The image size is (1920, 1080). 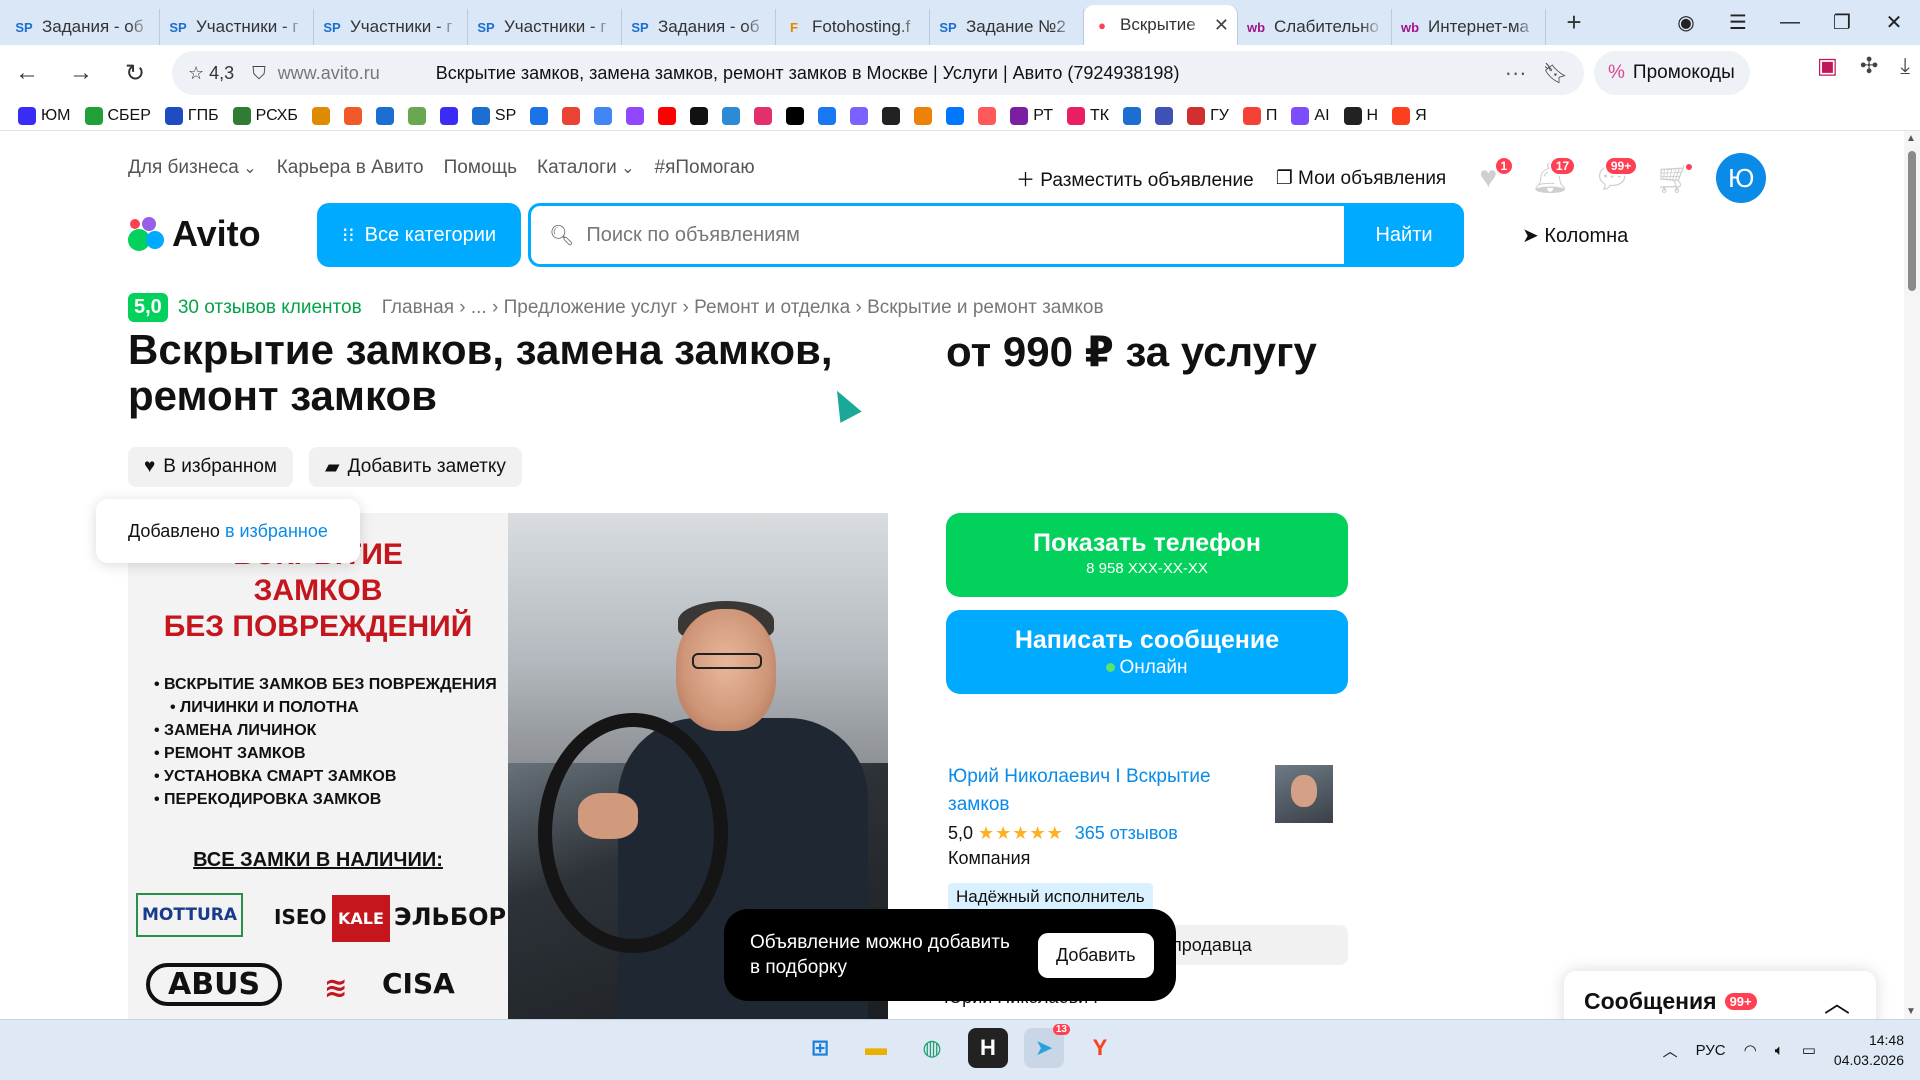 What do you see at coordinates (1516, 73) in the screenshot?
I see `more-icon: ···` at bounding box center [1516, 73].